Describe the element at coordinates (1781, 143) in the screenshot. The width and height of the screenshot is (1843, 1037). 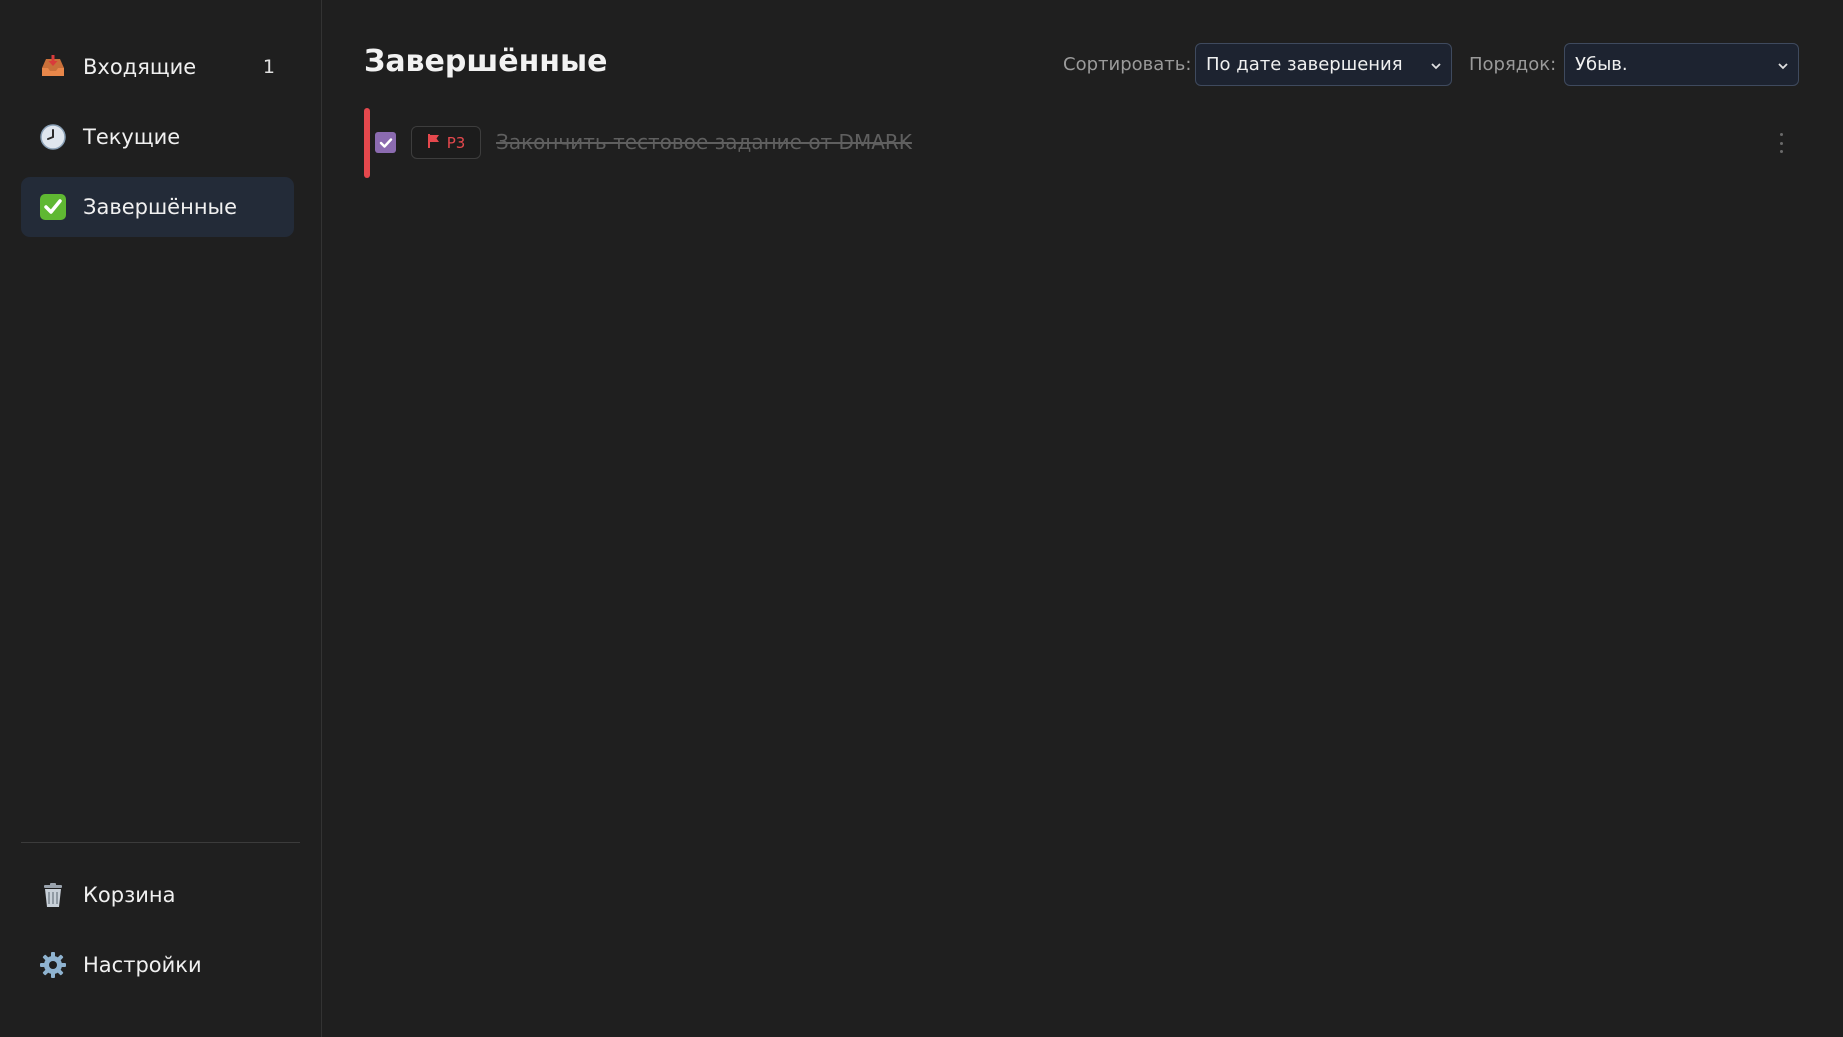
I see `more-options-icon` at that location.